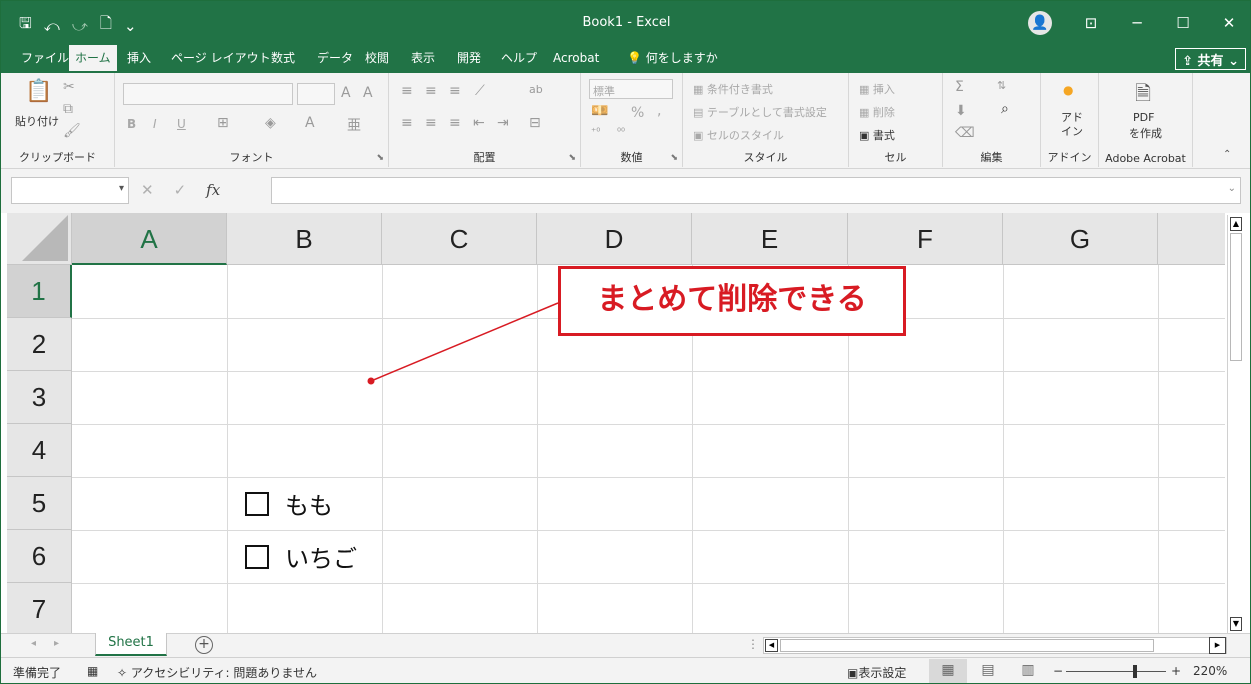 Image resolution: width=1251 pixels, height=684 pixels. What do you see at coordinates (503, 123) in the screenshot?
I see `increase-indent-icon: ⇥` at bounding box center [503, 123].